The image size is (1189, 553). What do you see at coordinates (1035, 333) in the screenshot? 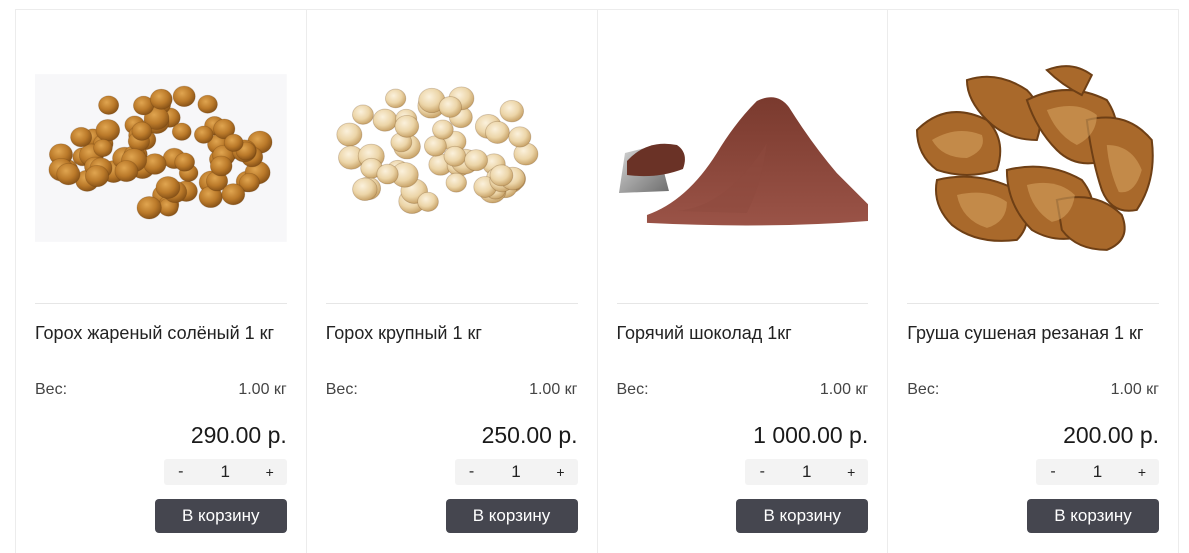
I see `product-title: Груша сушеная резаная 1 кг` at bounding box center [1035, 333].